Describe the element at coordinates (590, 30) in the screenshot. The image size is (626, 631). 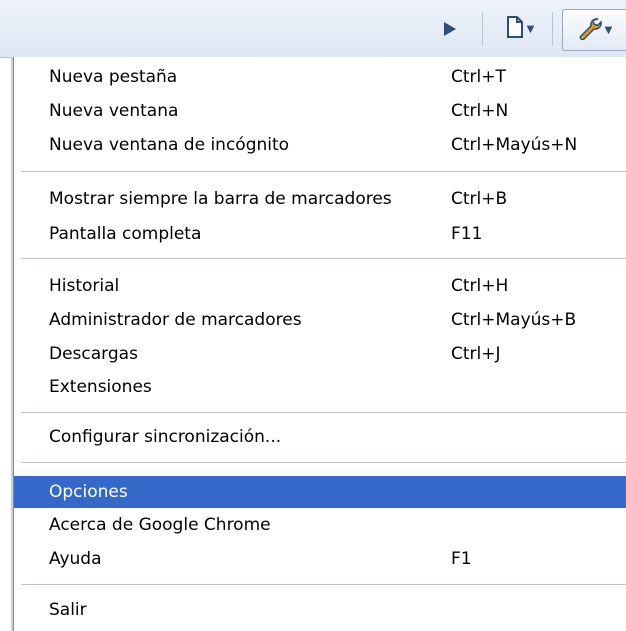
I see `wrench-icon` at that location.